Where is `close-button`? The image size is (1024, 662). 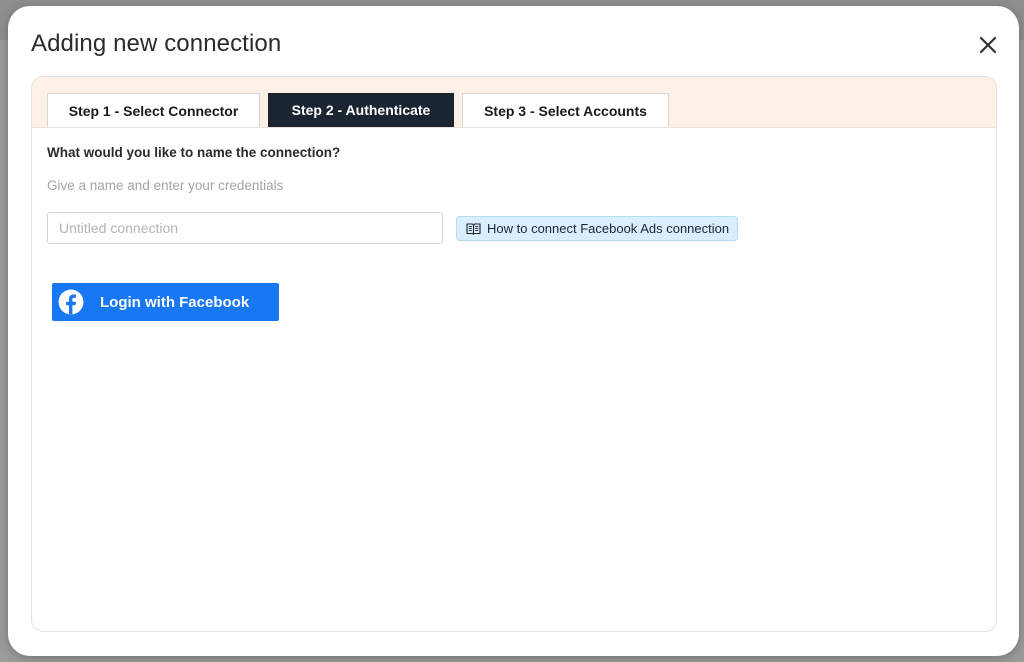
close-button is located at coordinates (988, 45).